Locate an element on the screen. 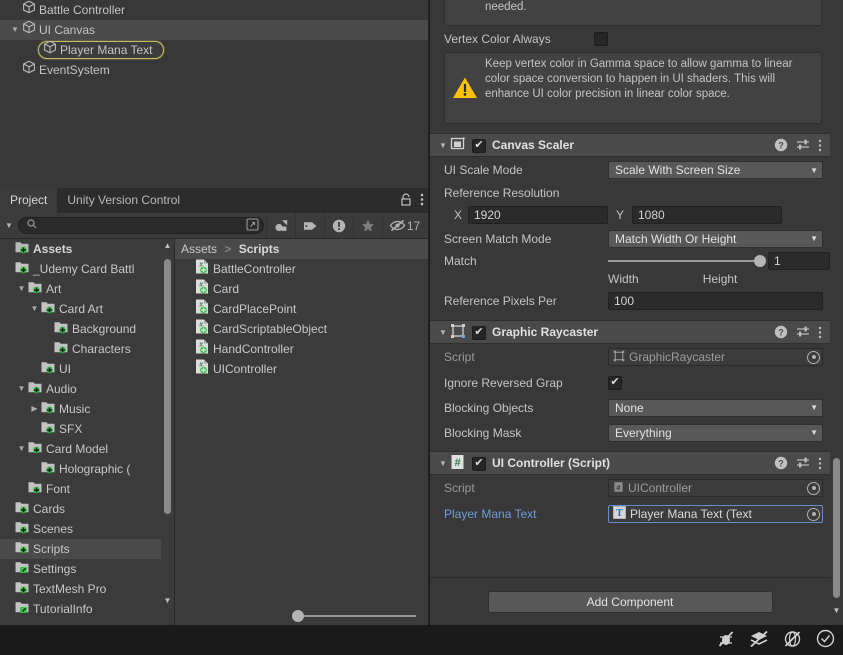 This screenshot has height=655, width=843. graphic-raycaster-foldout: ▼ is located at coordinates (443, 332).